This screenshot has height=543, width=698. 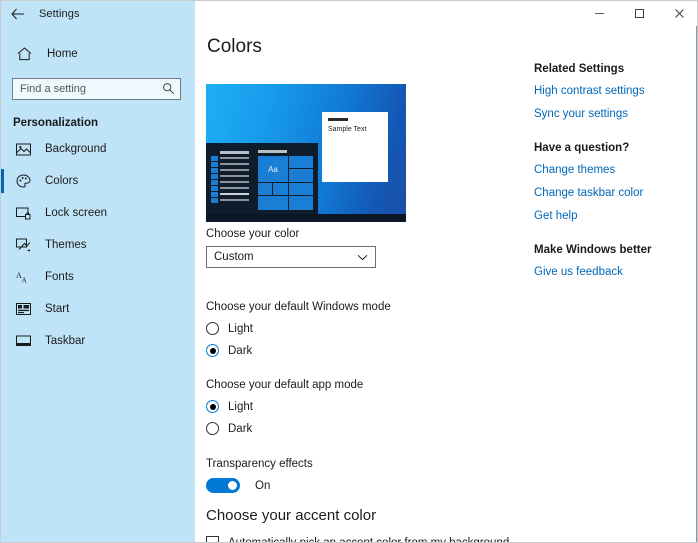 What do you see at coordinates (259, 475) in the screenshot?
I see `transparency-section: Transparency effects On` at bounding box center [259, 475].